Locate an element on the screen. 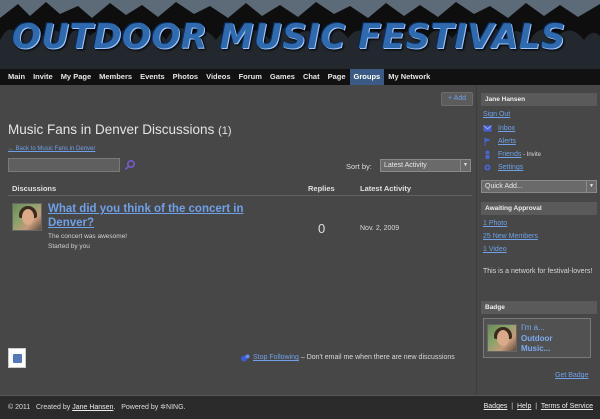 The width and height of the screenshot is (600, 419). nav-item-main: Main is located at coordinates (16, 77).